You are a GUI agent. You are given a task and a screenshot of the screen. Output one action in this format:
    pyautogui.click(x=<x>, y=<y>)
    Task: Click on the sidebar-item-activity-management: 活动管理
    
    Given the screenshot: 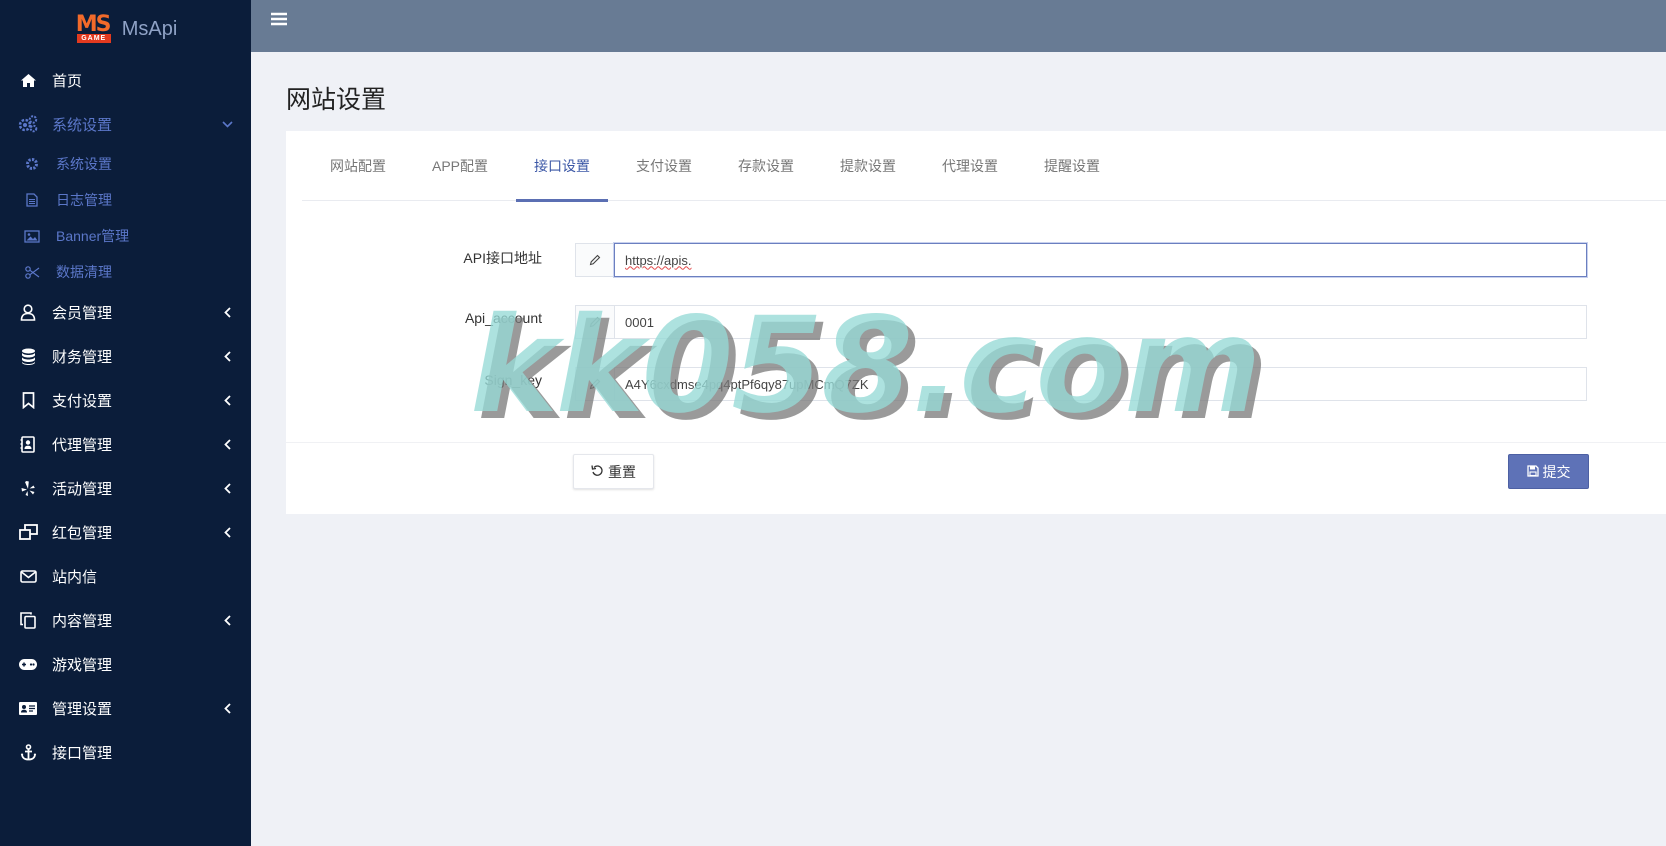 What is the action you would take?
    pyautogui.click(x=125, y=488)
    